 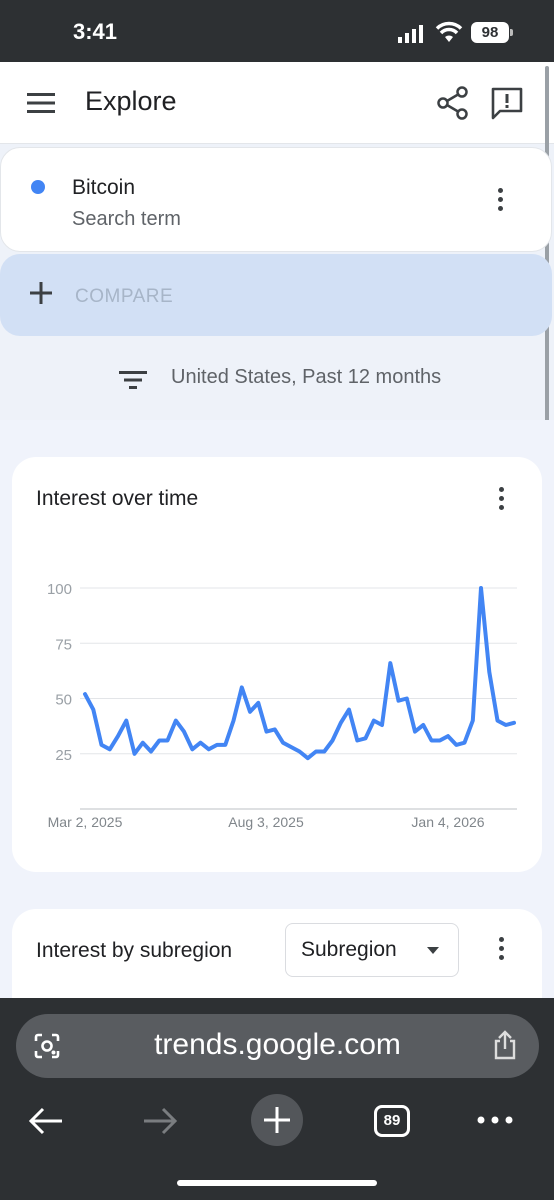 I want to click on filter-summary: United States, Past 12 months, so click(x=306, y=377).